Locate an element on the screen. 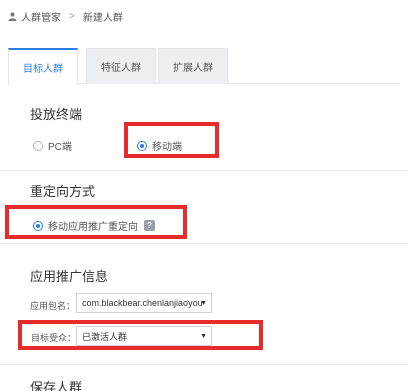 This screenshot has width=408, height=391. highlight-box-target-crowd is located at coordinates (140, 335).